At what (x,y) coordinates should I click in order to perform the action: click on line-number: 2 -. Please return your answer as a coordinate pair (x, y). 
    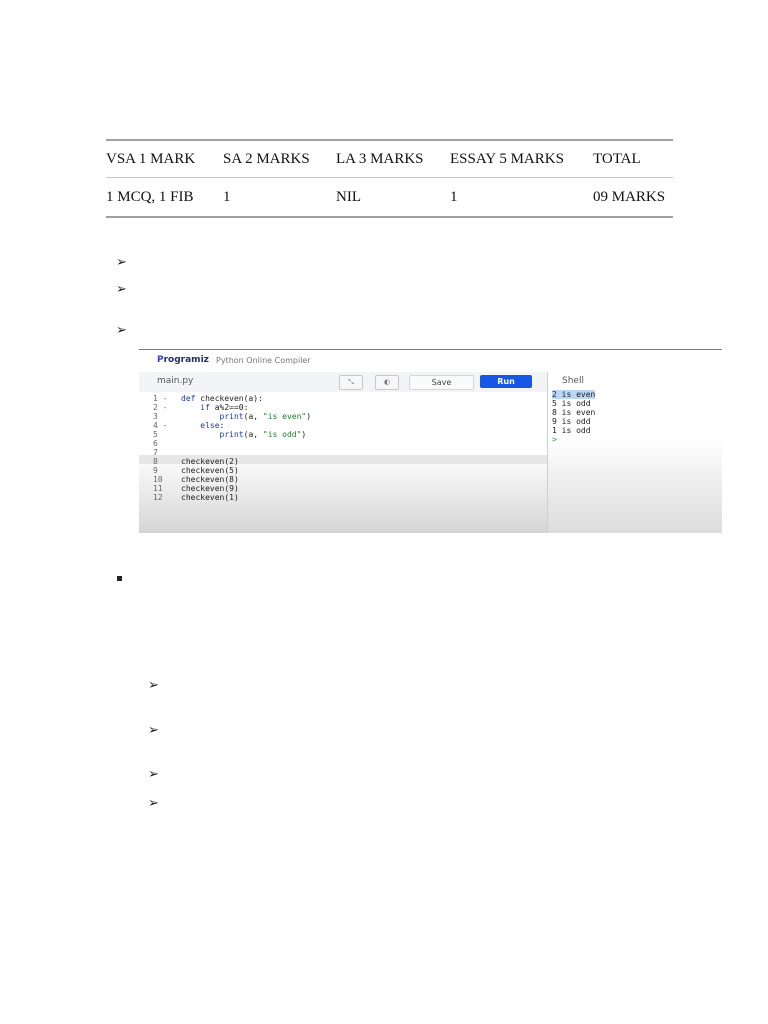
    Looking at the image, I should click on (160, 407).